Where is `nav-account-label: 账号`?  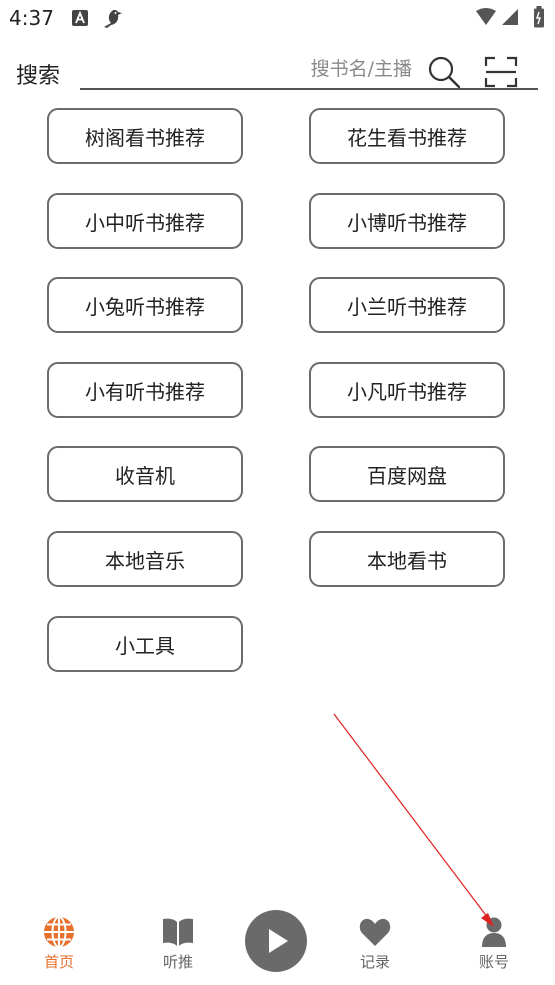 nav-account-label: 账号 is located at coordinates (493, 962).